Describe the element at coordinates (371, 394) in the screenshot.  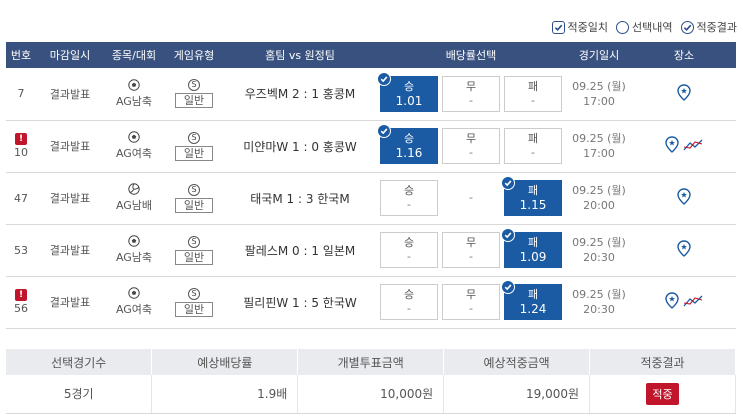
I see `summary-stake: 10,000원` at that location.